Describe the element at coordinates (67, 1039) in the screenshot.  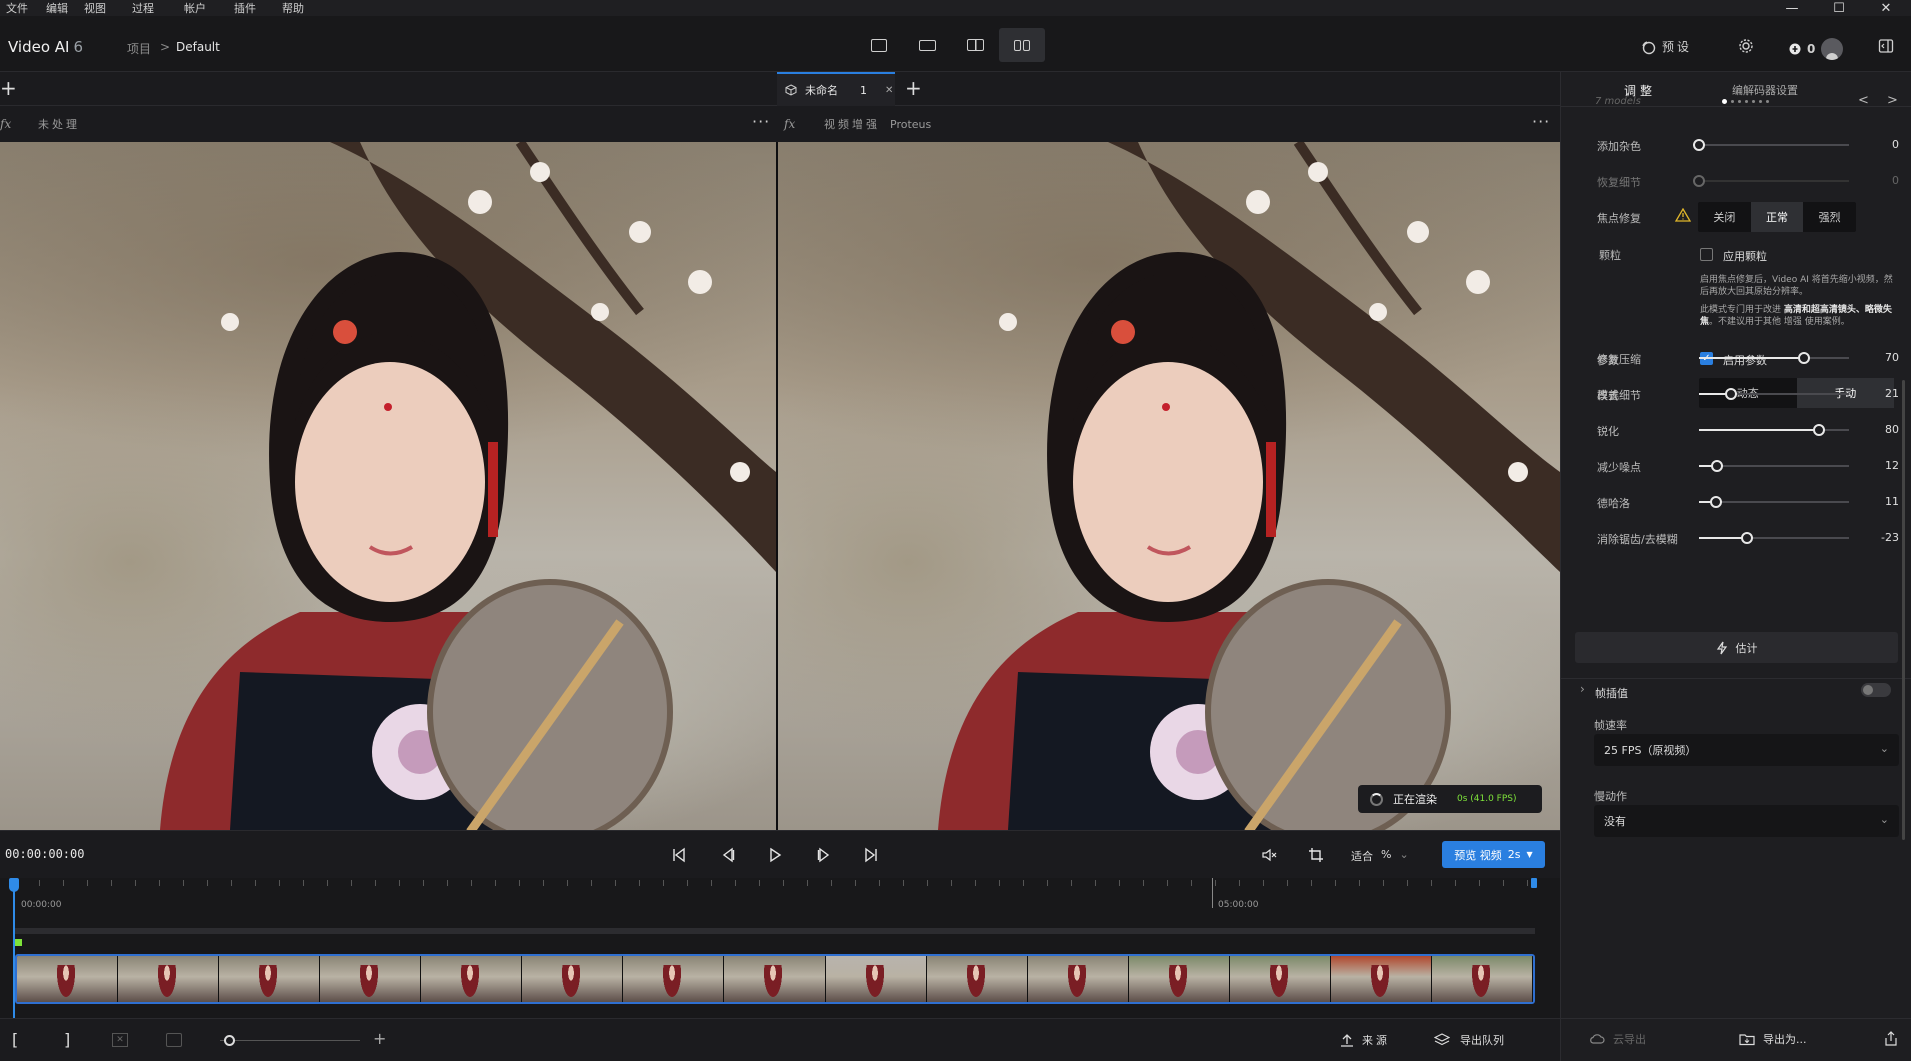
I see `mark-out-button: ]` at that location.